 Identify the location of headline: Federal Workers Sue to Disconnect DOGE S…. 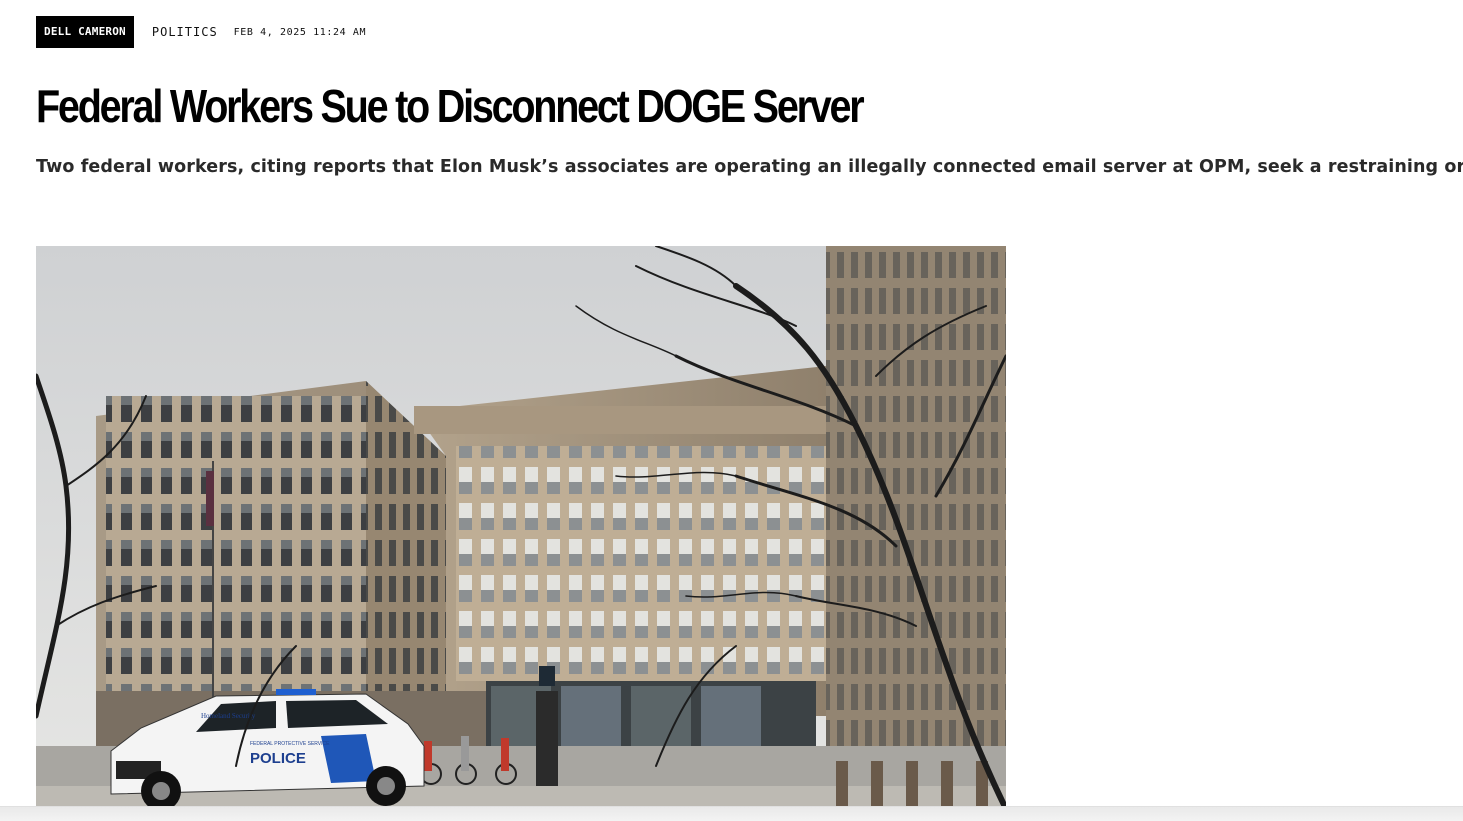
(450, 106).